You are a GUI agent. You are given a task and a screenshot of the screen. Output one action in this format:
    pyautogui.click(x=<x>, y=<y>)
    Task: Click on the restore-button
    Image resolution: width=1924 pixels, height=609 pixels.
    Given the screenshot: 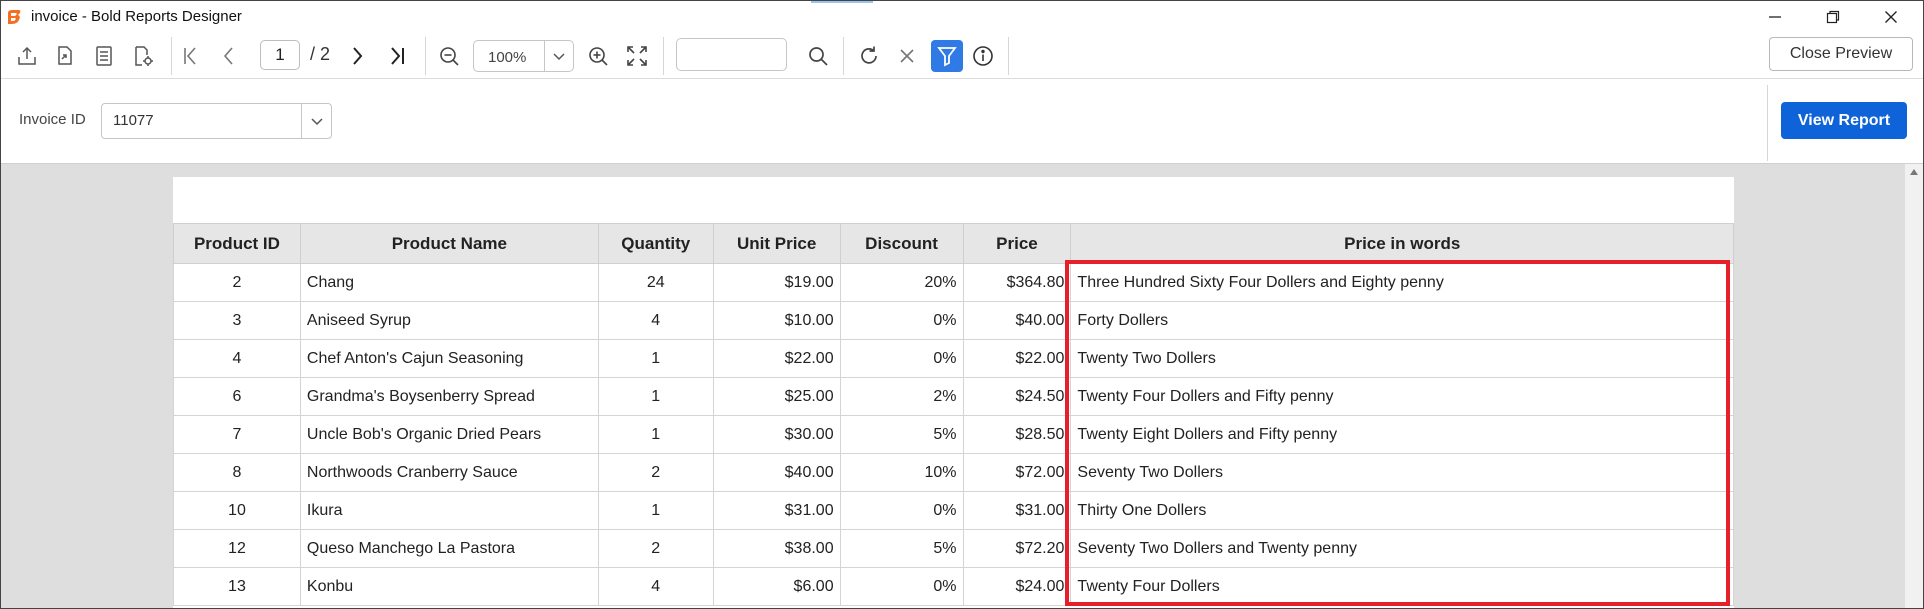 What is the action you would take?
    pyautogui.click(x=1833, y=17)
    